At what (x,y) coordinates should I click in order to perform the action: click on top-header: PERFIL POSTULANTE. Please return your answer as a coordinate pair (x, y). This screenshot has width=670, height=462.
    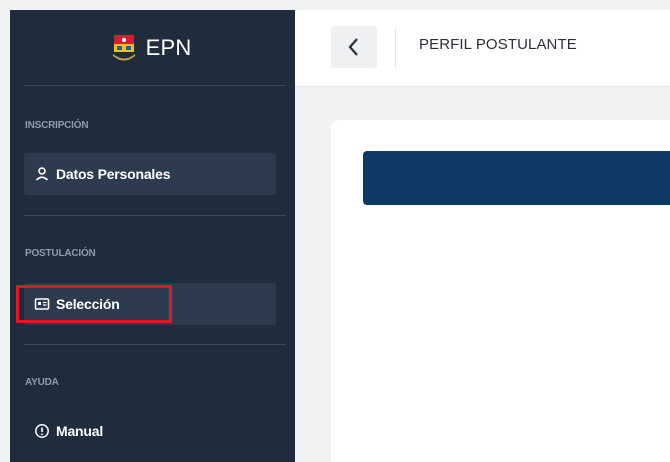
    Looking at the image, I should click on (482, 48).